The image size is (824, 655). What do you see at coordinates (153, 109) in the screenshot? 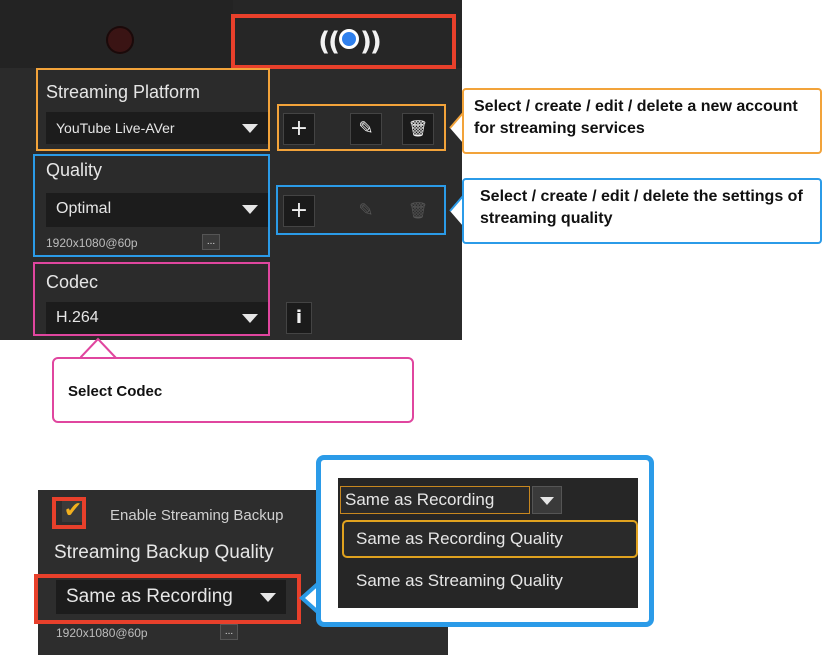
I see `platform-highlight` at bounding box center [153, 109].